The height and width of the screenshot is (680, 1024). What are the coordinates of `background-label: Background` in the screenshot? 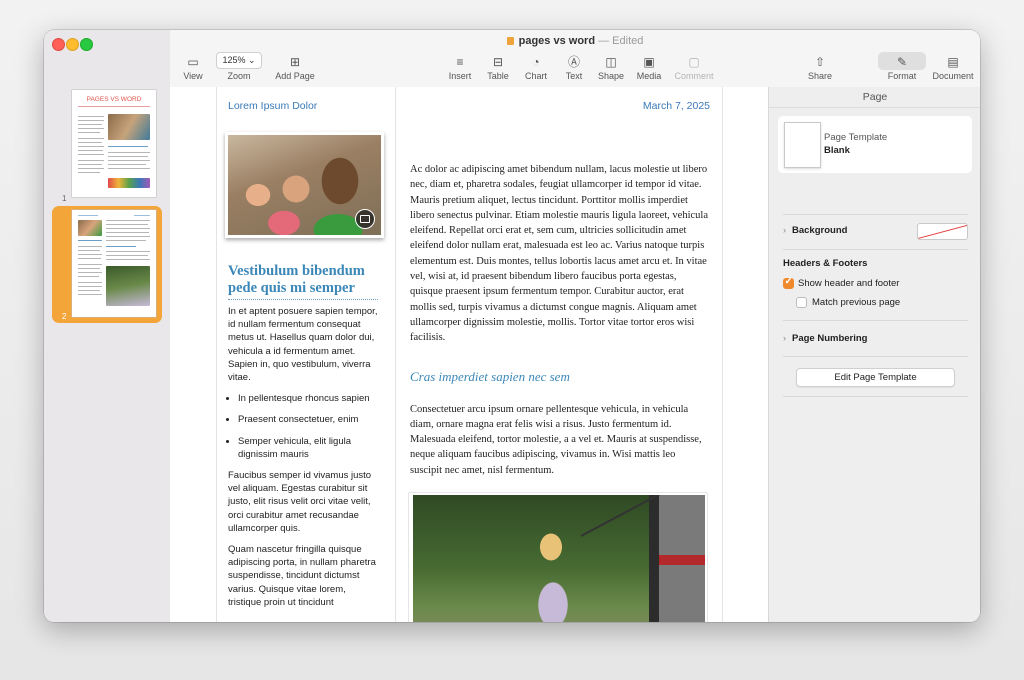 It's located at (820, 230).